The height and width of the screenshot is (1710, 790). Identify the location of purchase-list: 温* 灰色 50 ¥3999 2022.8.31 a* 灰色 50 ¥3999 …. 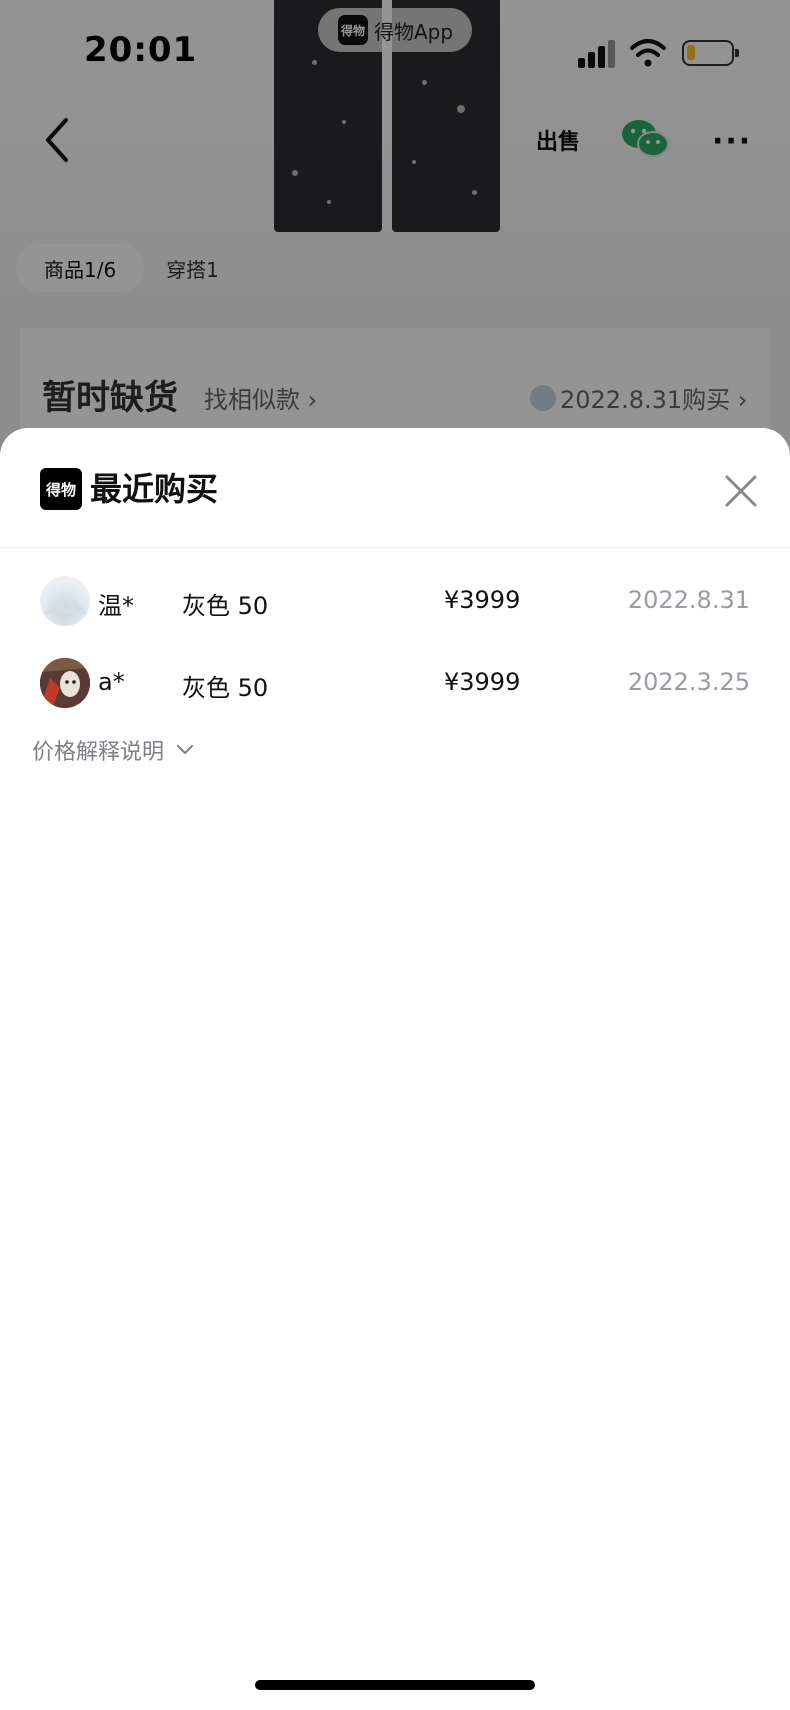
(395, 642).